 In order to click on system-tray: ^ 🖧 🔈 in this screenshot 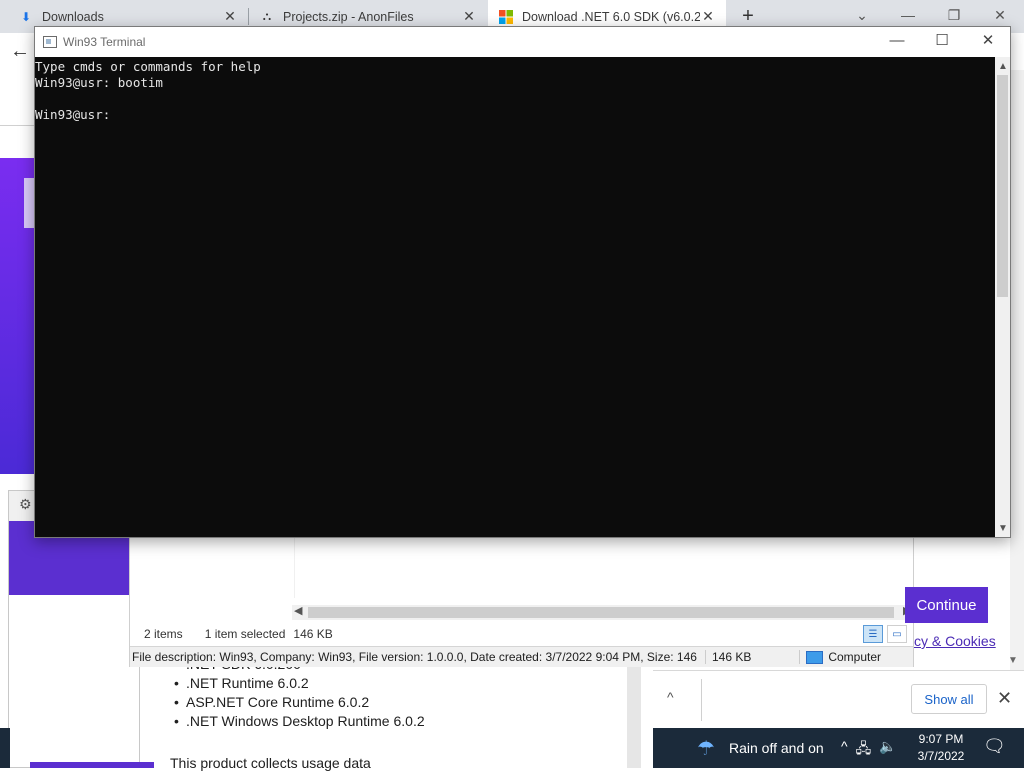, I will do `click(869, 750)`.